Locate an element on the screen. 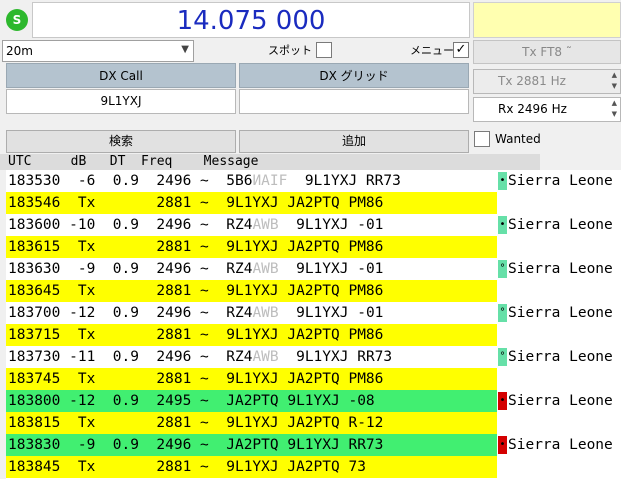  band-select: 20m ▼ is located at coordinates (98, 51).